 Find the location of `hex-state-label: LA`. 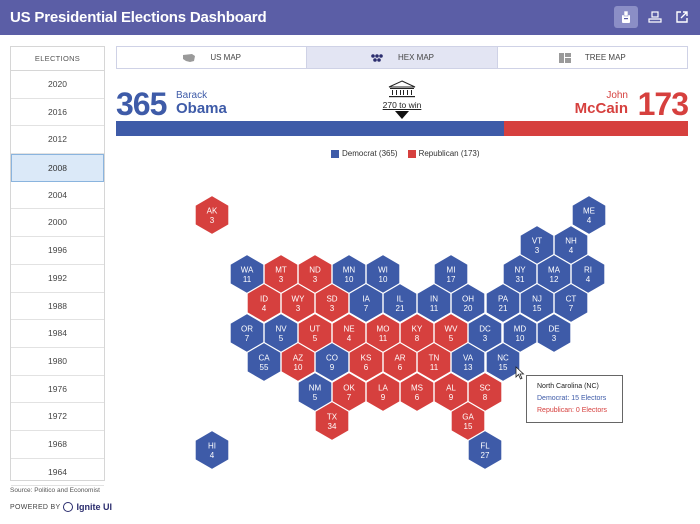

hex-state-label: LA is located at coordinates (383, 388).